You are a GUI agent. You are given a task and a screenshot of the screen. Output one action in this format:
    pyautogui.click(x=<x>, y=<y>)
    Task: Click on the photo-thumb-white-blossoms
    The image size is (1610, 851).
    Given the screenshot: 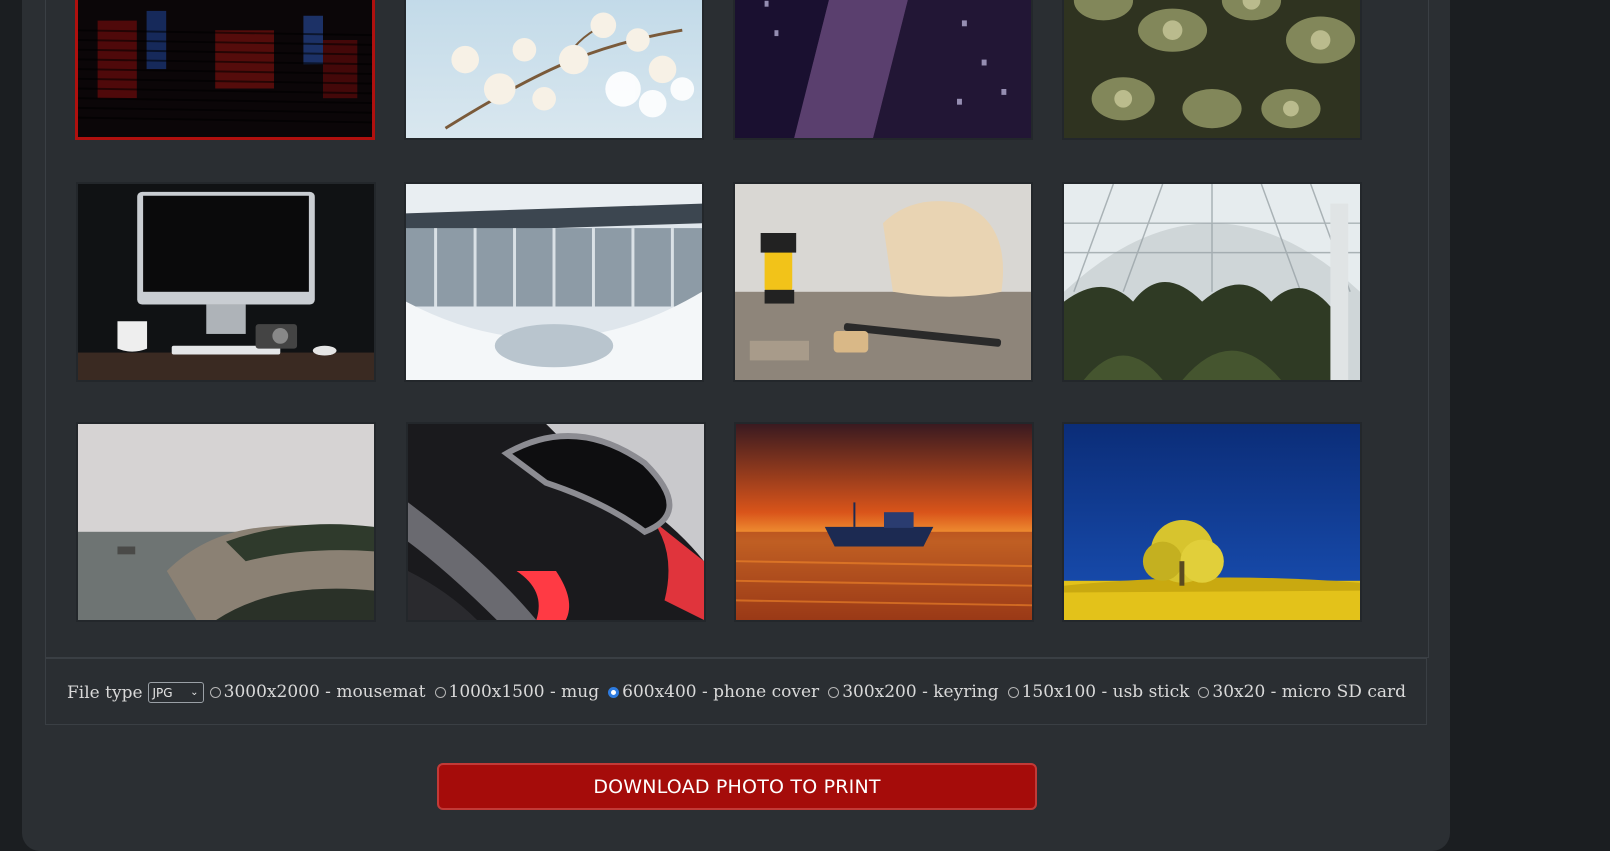 What is the action you would take?
    pyautogui.click(x=554, y=70)
    